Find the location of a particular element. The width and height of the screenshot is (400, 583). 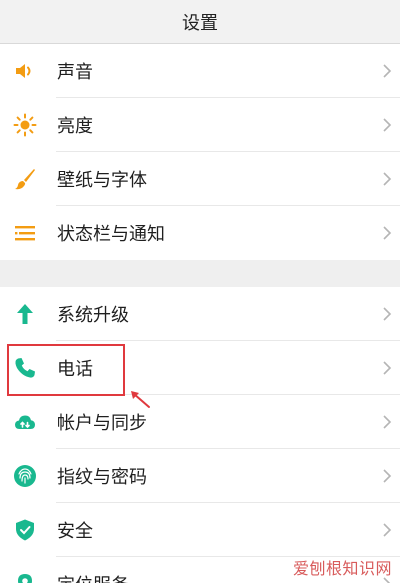

phone-icon is located at coordinates (25, 368).